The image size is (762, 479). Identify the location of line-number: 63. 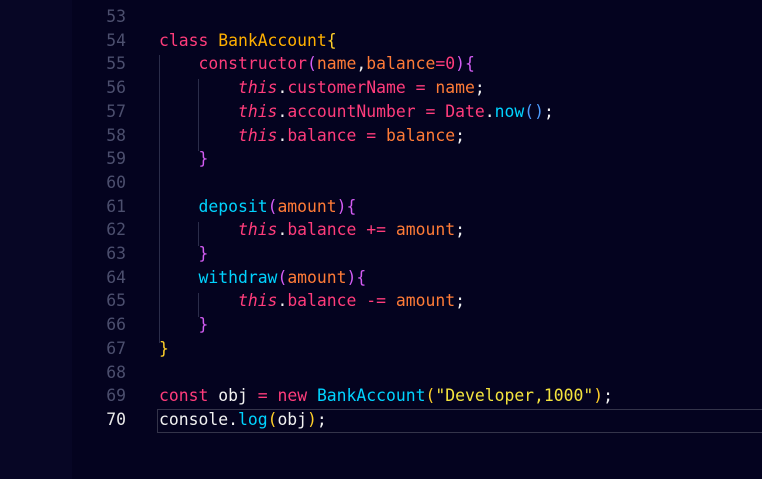
(116, 253).